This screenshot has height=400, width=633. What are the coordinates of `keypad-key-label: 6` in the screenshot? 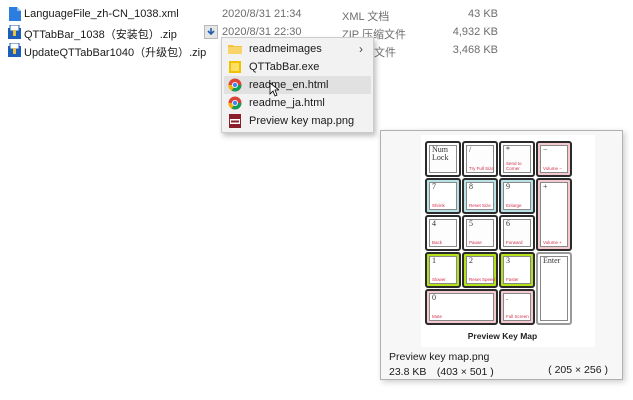 It's located at (508, 223).